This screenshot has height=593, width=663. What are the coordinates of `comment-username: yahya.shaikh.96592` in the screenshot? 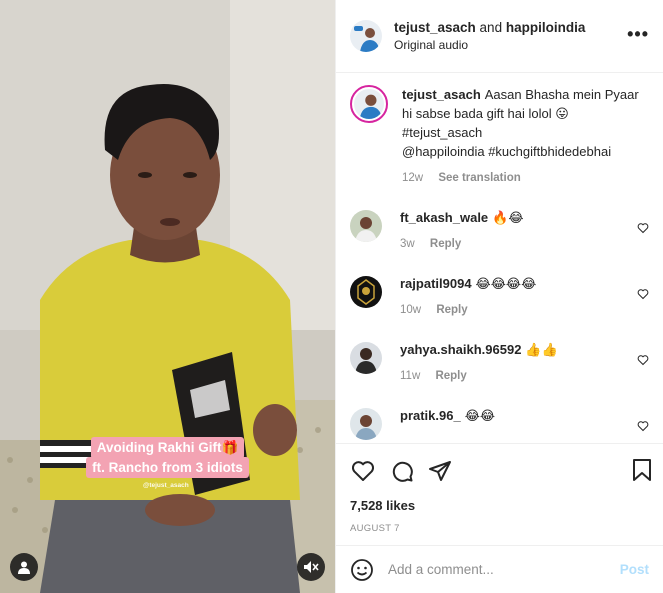 It's located at (460, 349).